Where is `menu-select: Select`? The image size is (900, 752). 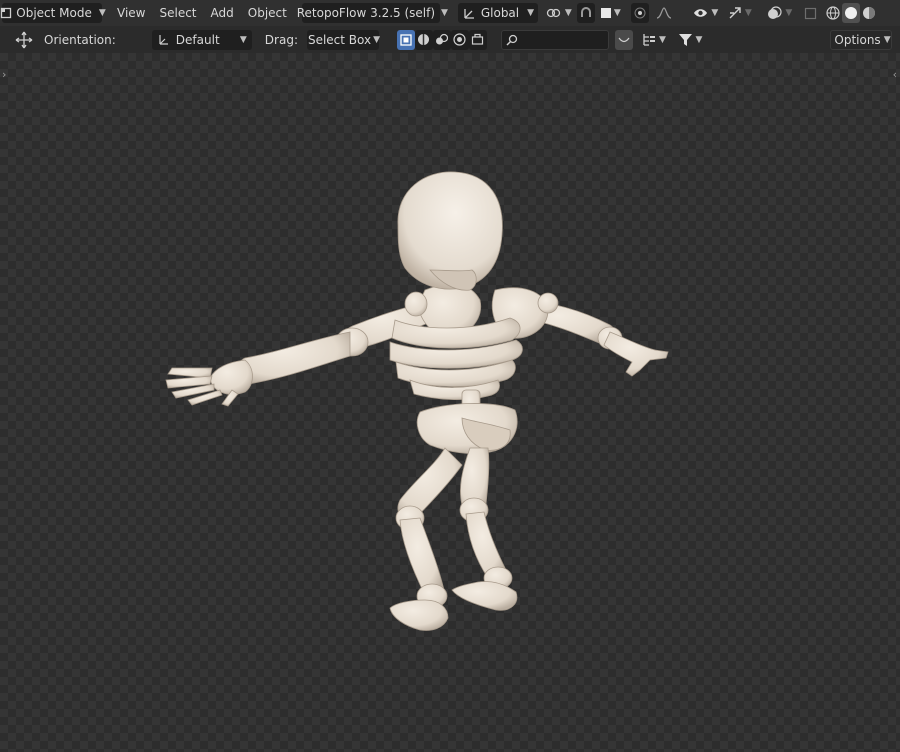 menu-select: Select is located at coordinates (177, 13).